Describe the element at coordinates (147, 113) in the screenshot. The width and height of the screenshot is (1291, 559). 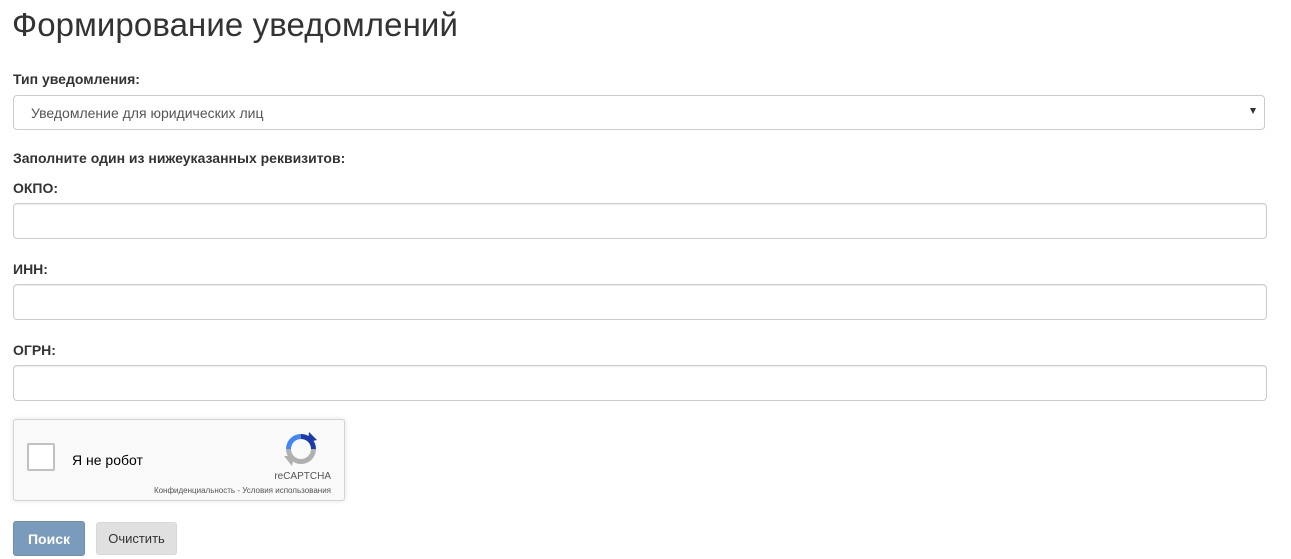
I see `notification-type-selected-value: Уведомление для юридических лиц` at that location.